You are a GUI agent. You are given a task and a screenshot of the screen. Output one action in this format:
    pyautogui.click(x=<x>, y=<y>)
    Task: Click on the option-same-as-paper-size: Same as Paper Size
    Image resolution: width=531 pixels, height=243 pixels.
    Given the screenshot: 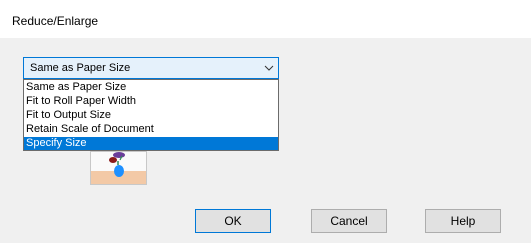 What is the action you would take?
    pyautogui.click(x=151, y=87)
    